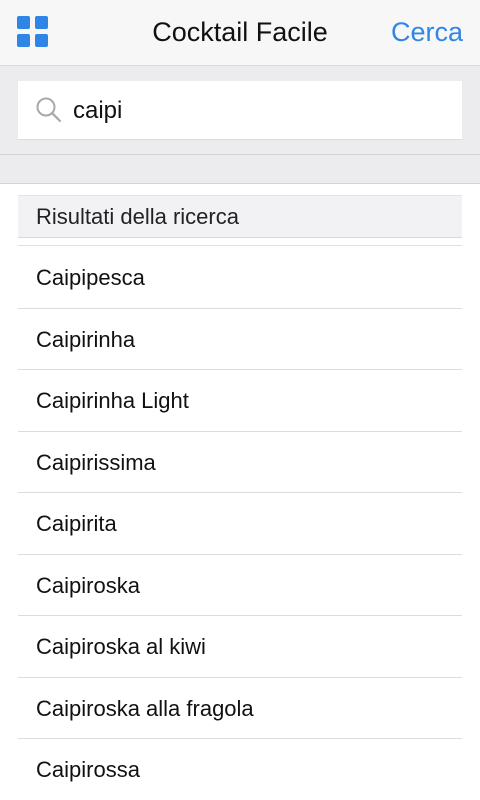  What do you see at coordinates (121, 646) in the screenshot?
I see `list-item-label: Caipiroska al kiwi` at bounding box center [121, 646].